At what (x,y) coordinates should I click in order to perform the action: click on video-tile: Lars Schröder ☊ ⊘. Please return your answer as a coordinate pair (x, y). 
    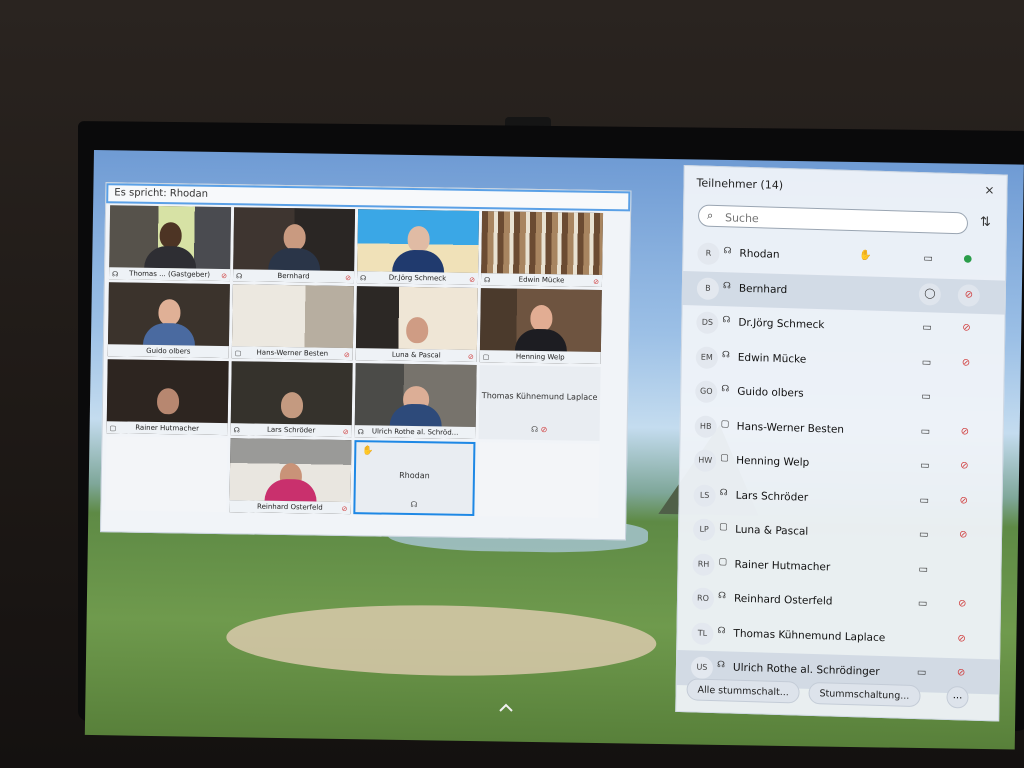
    Looking at the image, I should click on (291, 399).